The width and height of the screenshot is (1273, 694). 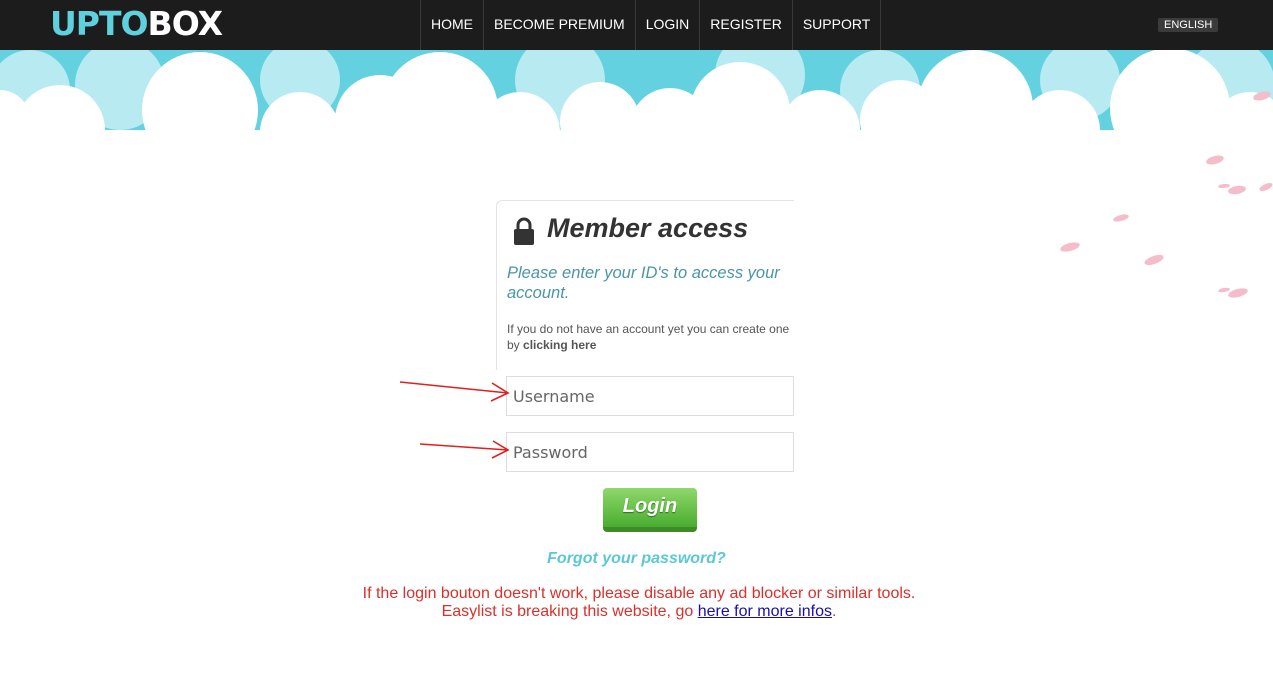 What do you see at coordinates (1188, 25) in the screenshot?
I see `language-selector: ENGLISH` at bounding box center [1188, 25].